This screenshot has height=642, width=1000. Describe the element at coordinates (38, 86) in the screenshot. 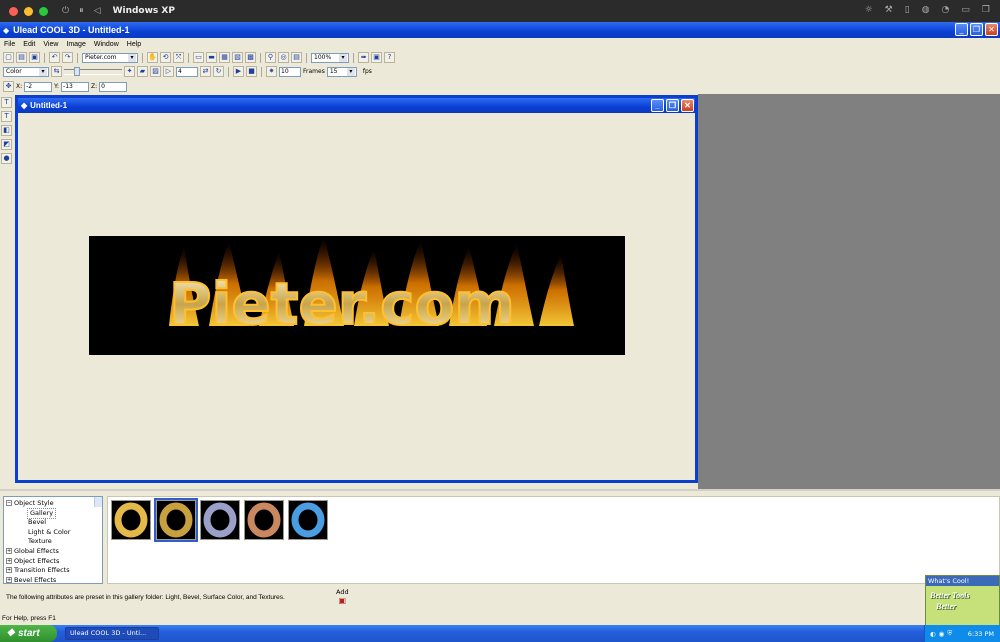

I see `x-spinner: -2` at that location.